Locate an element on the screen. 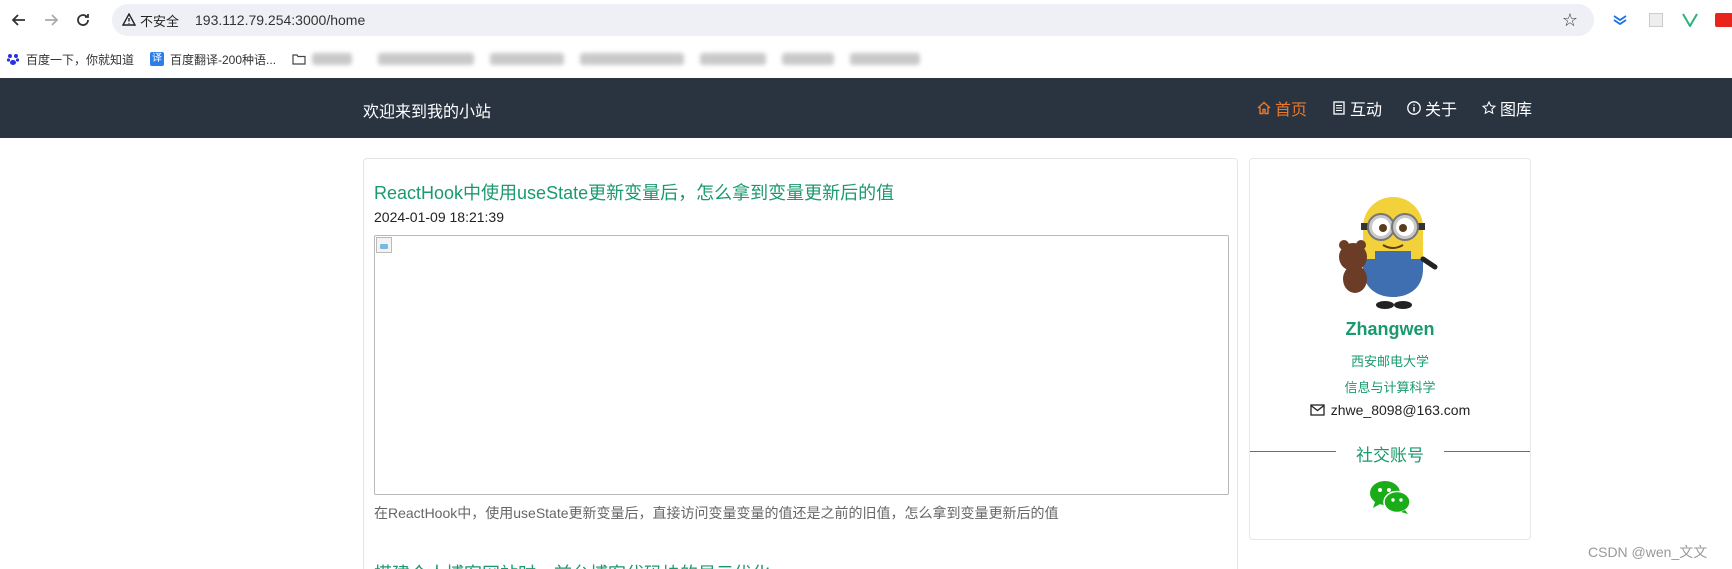  nav-about: 关于 is located at coordinates (1431, 108).